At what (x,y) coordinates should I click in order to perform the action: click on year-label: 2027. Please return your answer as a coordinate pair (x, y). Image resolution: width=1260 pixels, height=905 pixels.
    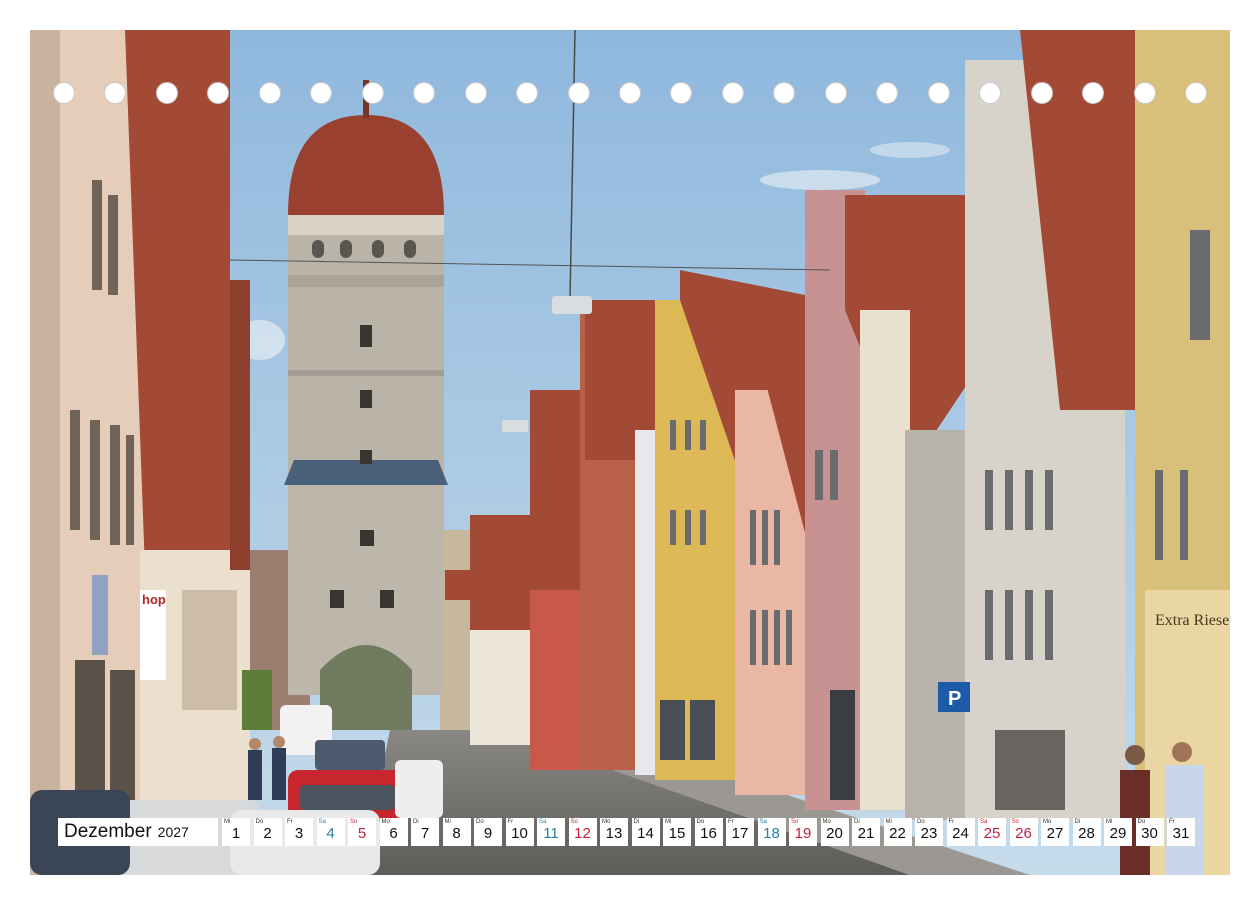
    Looking at the image, I should click on (173, 832).